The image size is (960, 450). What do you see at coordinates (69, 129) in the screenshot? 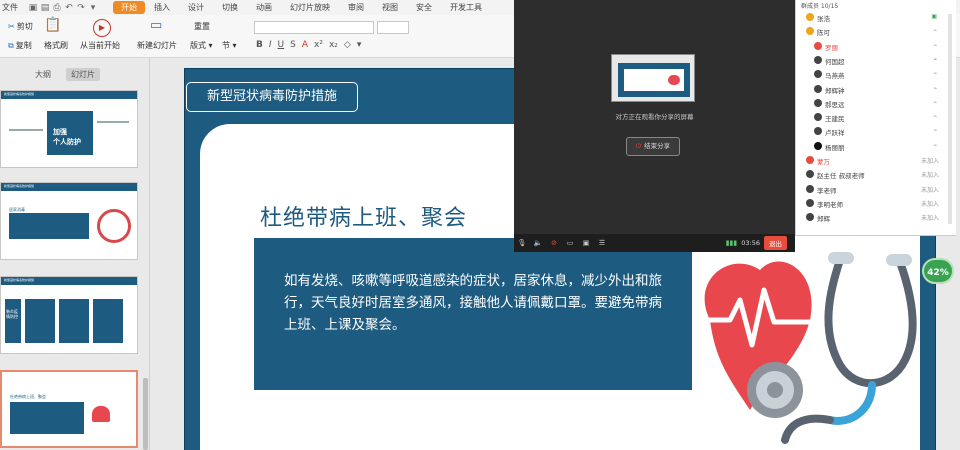
I see `slide-thumb-1: 新型冠状病毒防护措施 加强 个人防护` at bounding box center [69, 129].